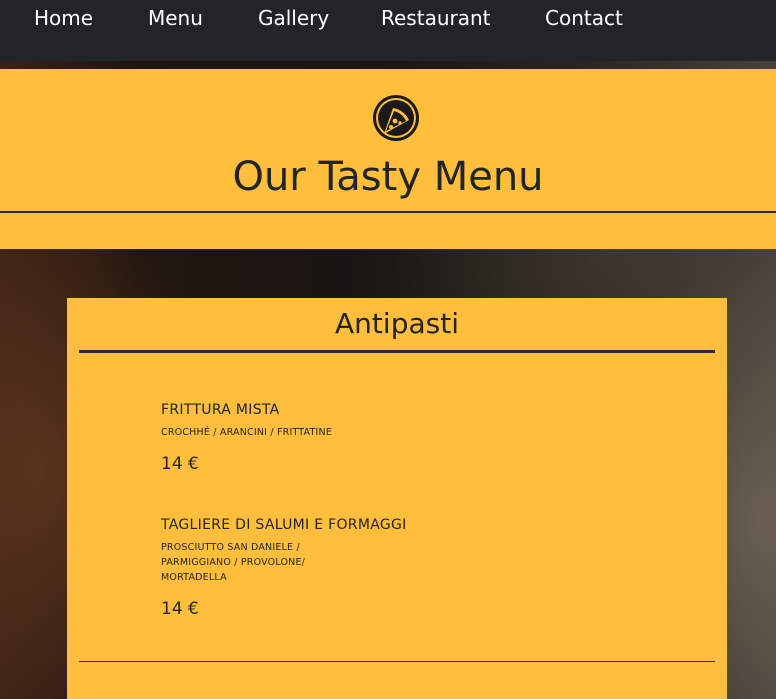  Describe the element at coordinates (247, 432) in the screenshot. I see `dish-description: CROCHHÉ / ARANCINI / FRITTATINE` at that location.